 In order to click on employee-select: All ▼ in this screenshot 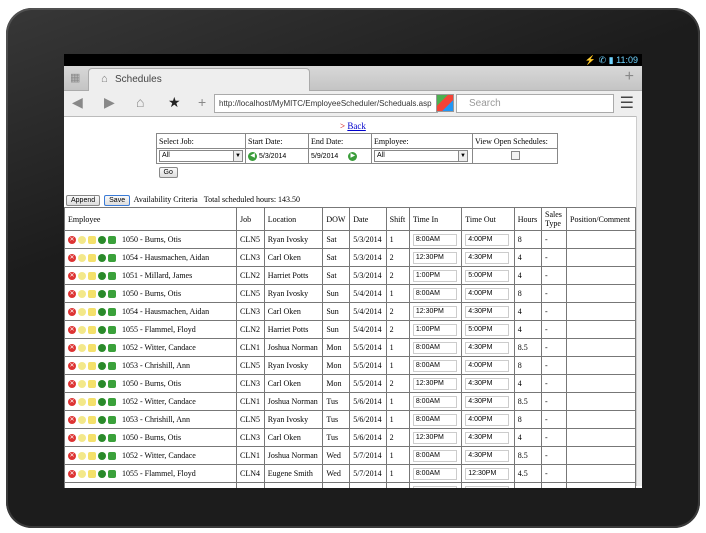, I will do `click(421, 156)`.